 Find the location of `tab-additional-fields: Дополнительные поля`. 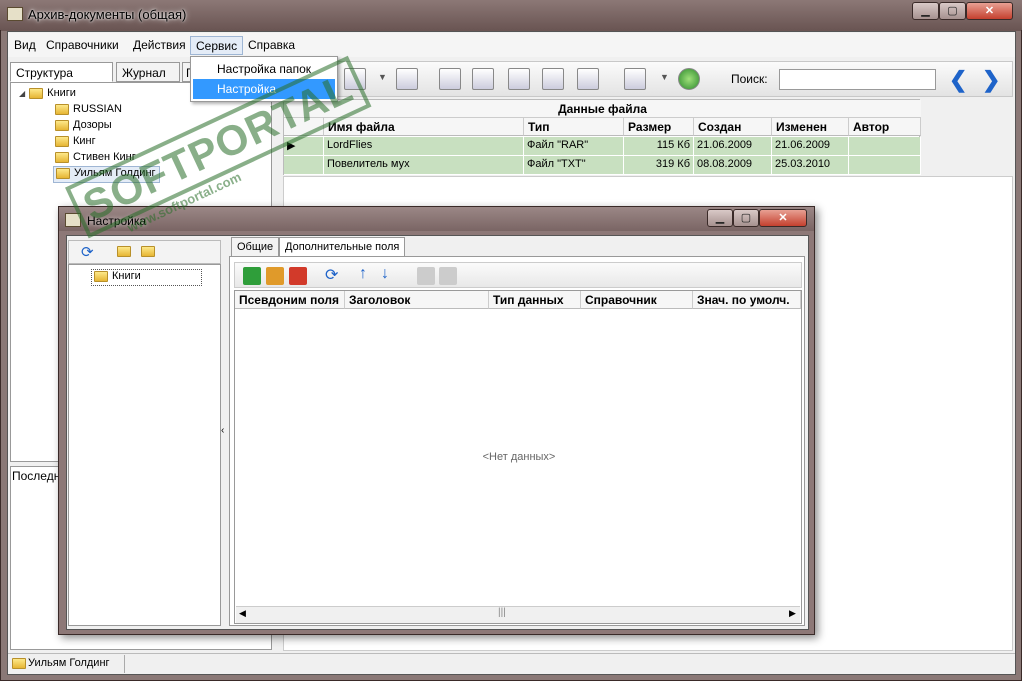

tab-additional-fields: Дополнительные поля is located at coordinates (342, 247).